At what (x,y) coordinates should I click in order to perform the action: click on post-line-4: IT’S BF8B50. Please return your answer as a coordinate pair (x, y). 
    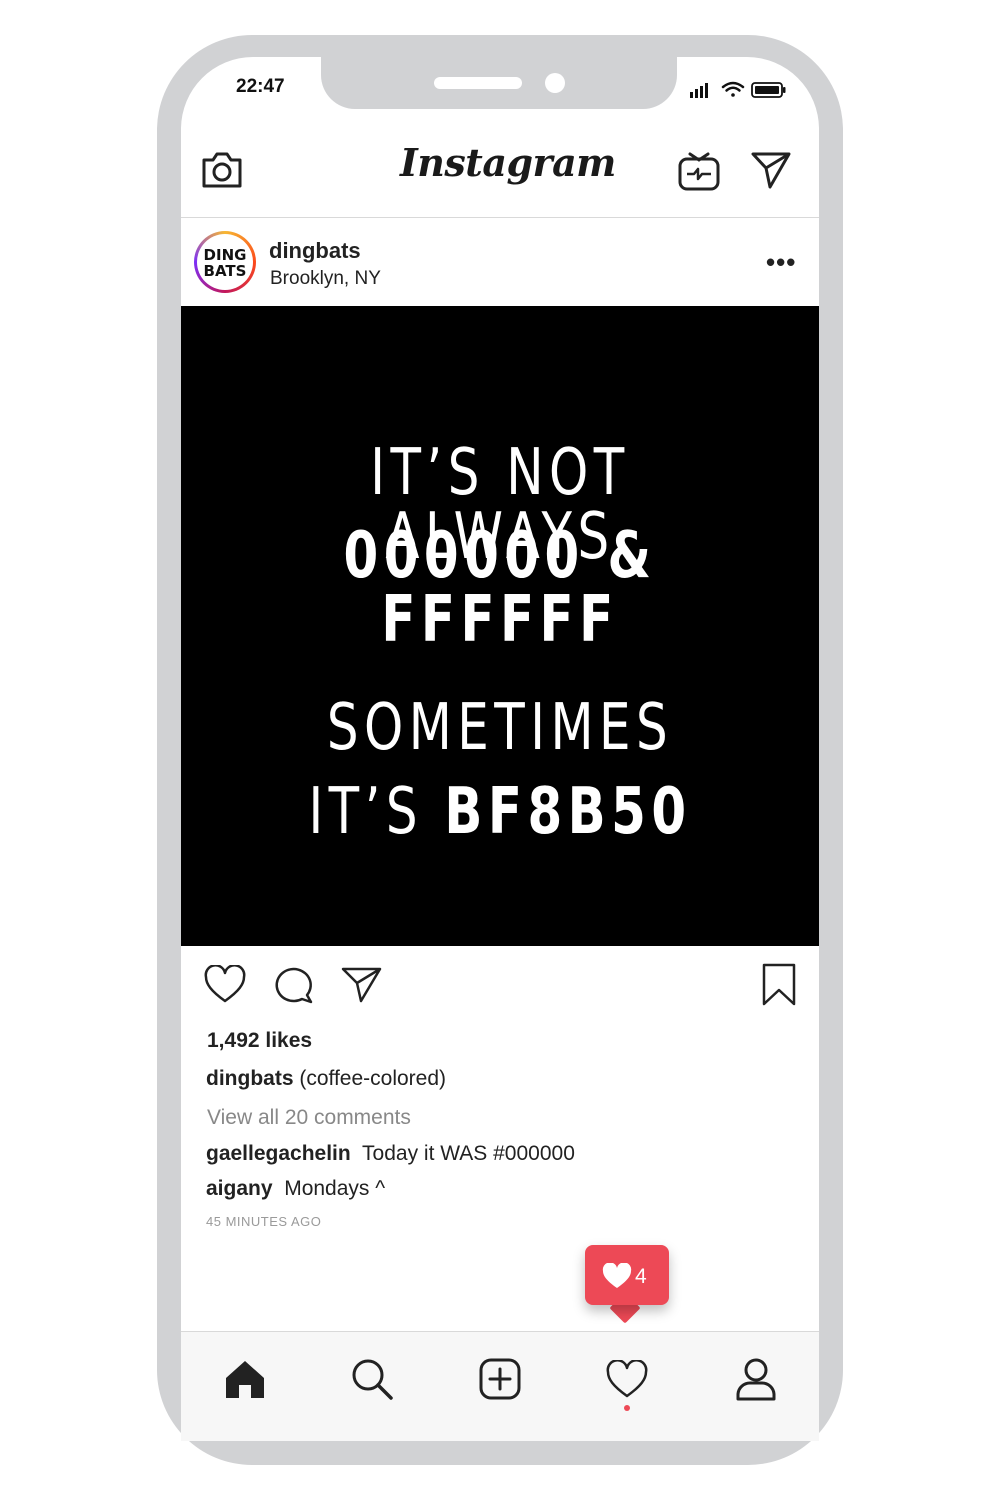
    Looking at the image, I should click on (500, 812).